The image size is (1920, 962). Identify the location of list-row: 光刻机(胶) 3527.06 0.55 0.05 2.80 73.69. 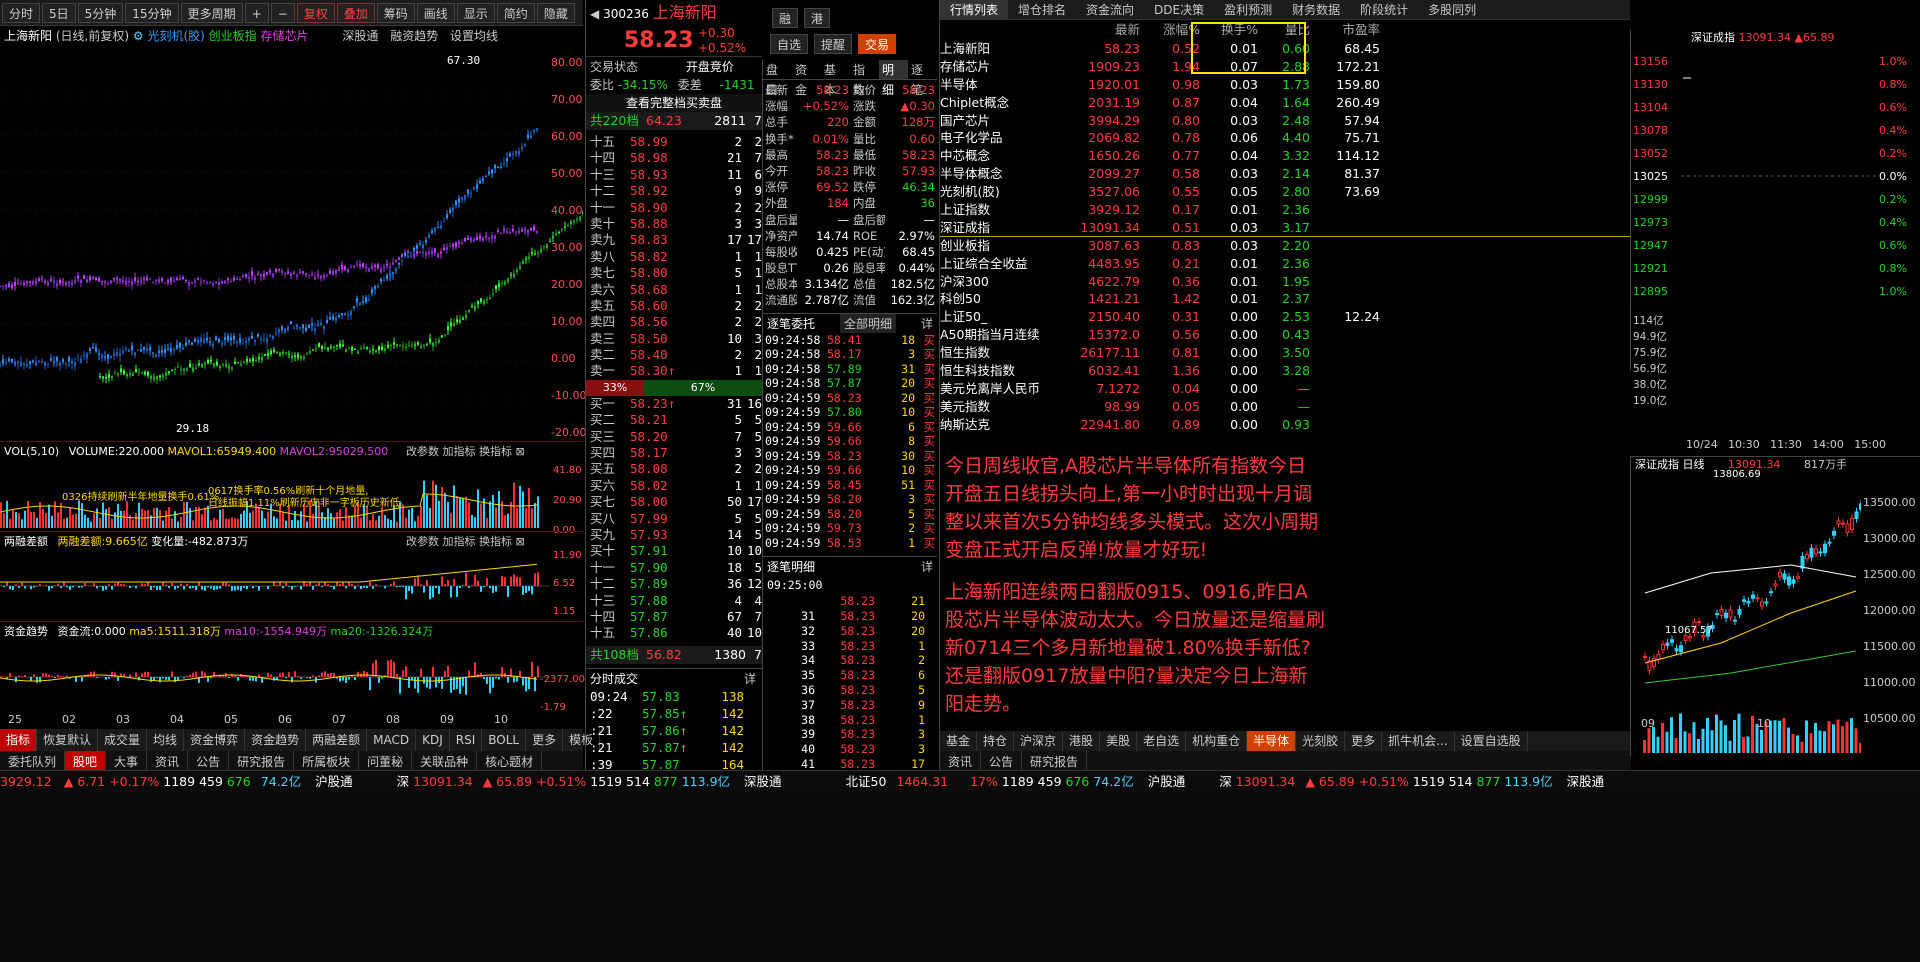
(1285, 192).